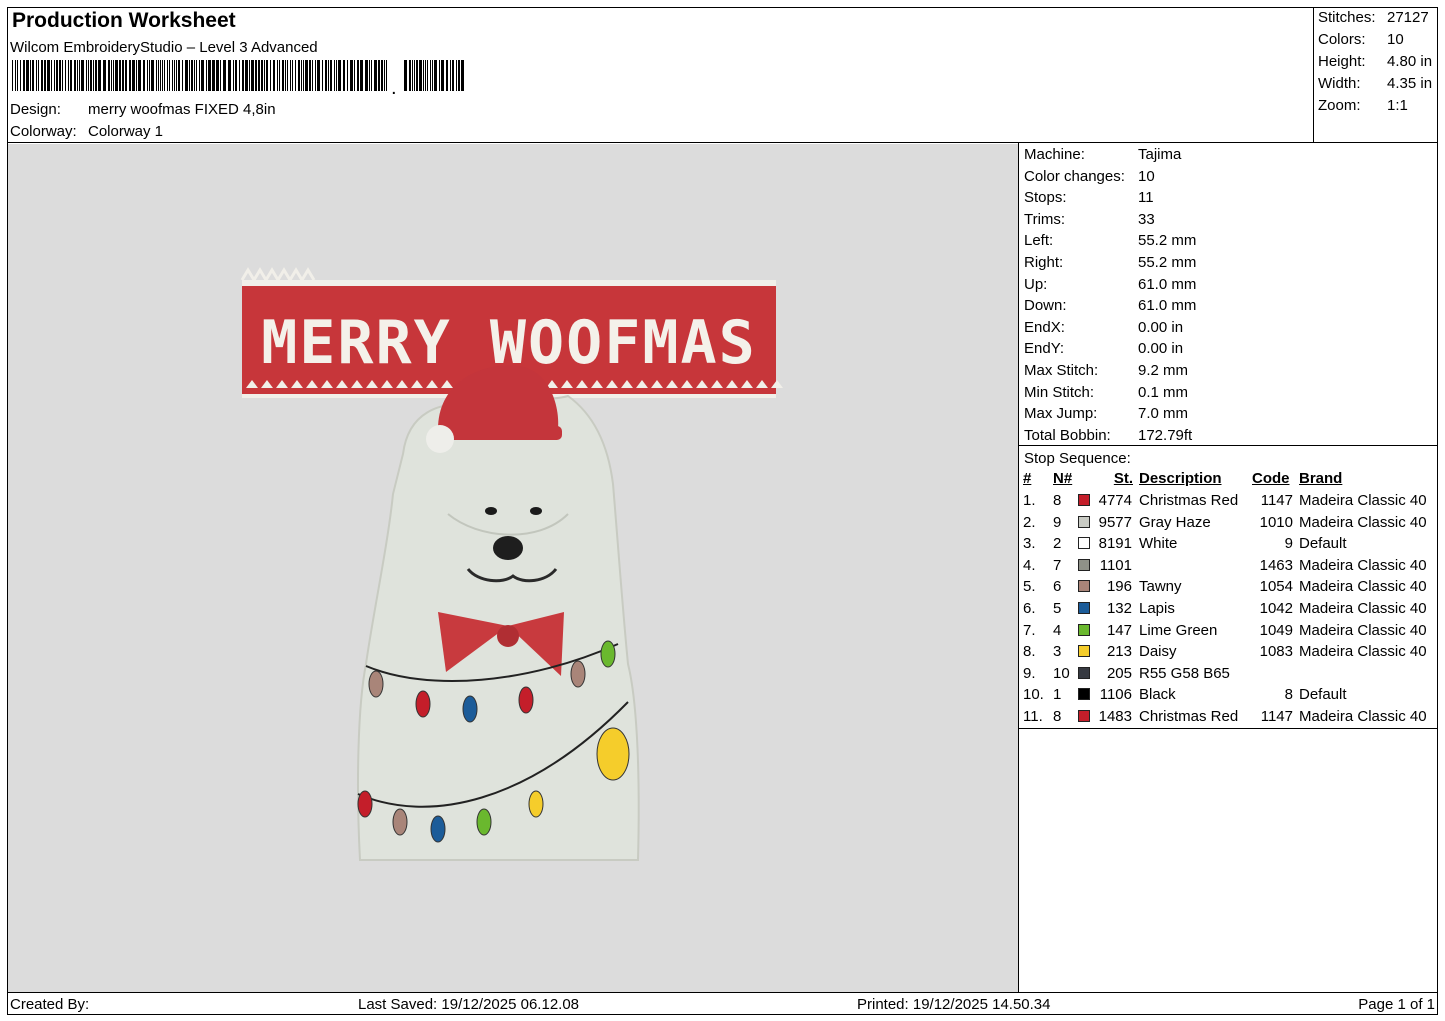  I want to click on design-label: Design:, so click(35, 109).